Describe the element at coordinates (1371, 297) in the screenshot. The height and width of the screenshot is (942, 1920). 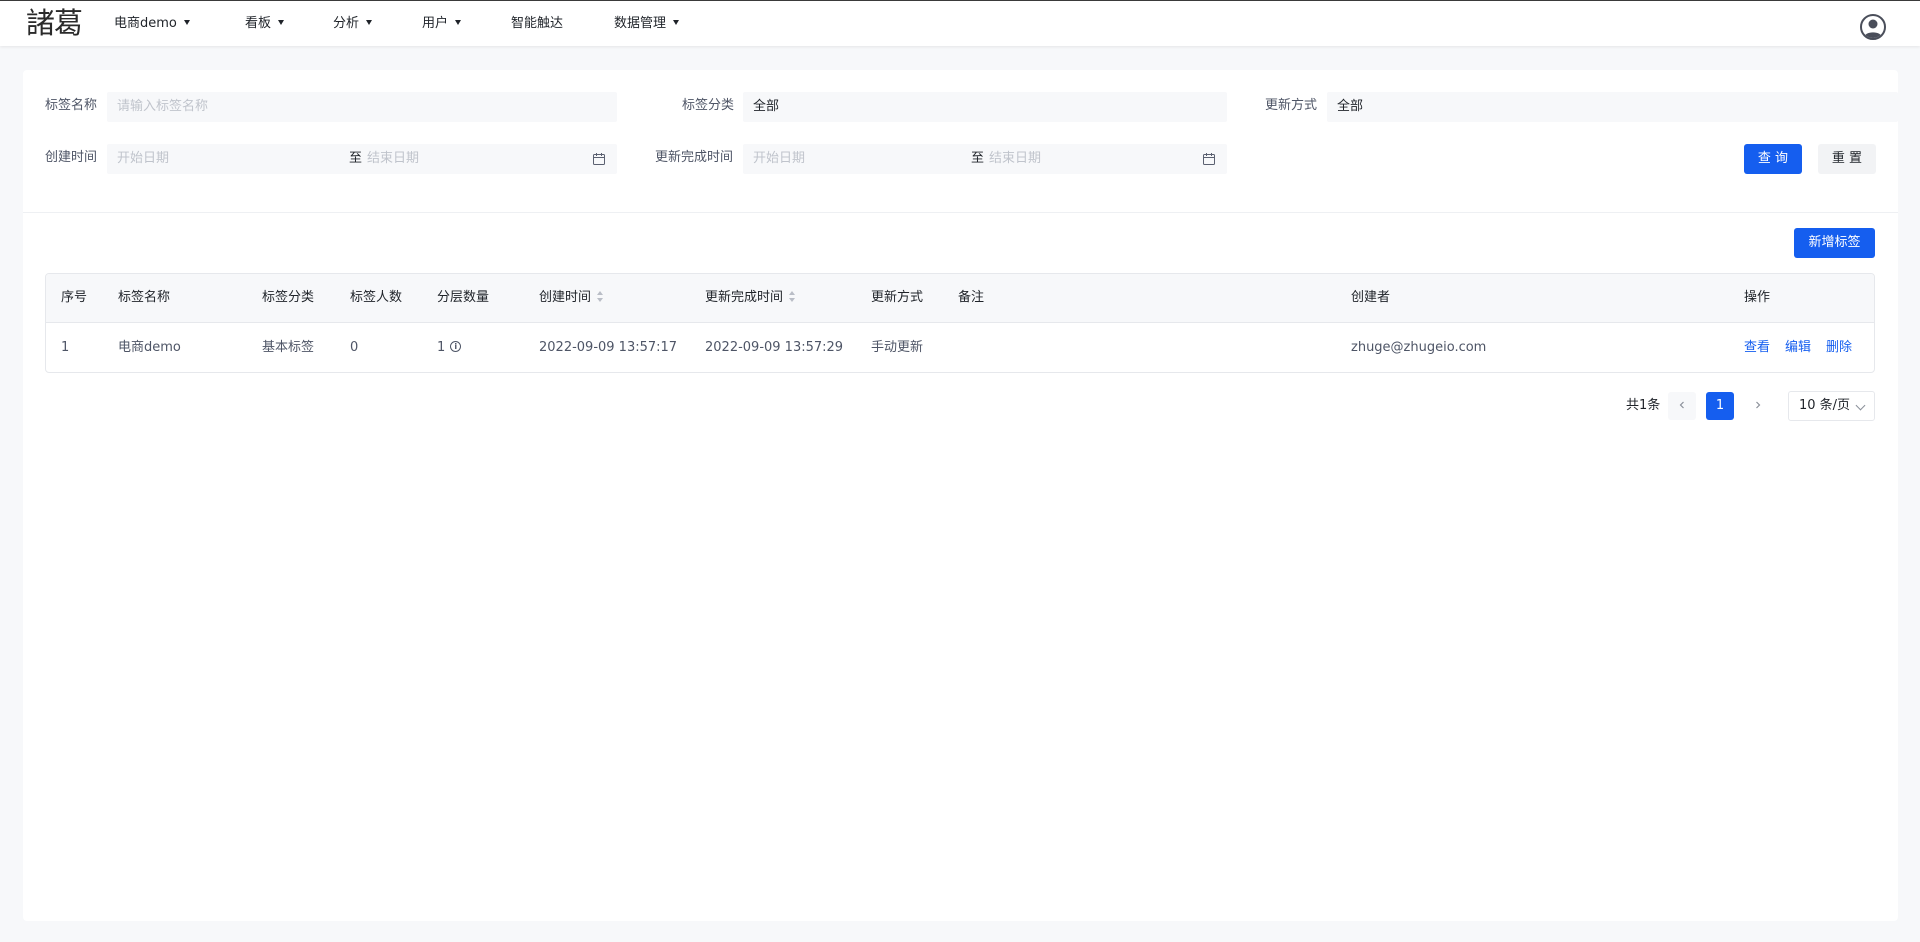
I see `col-header-creator: 创建者` at that location.